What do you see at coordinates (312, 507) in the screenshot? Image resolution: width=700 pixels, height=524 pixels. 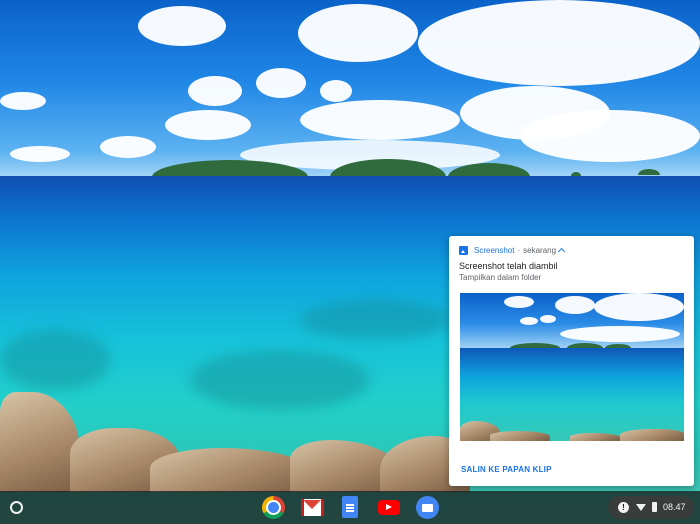 I see `gmail-icon` at bounding box center [312, 507].